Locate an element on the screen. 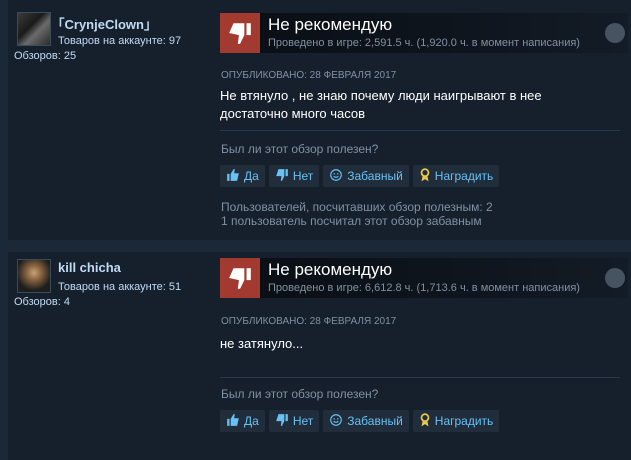 Image resolution: width=631 pixels, height=460 pixels. reviewer-name: ｢CrynjeClown｣ is located at coordinates (104, 23).